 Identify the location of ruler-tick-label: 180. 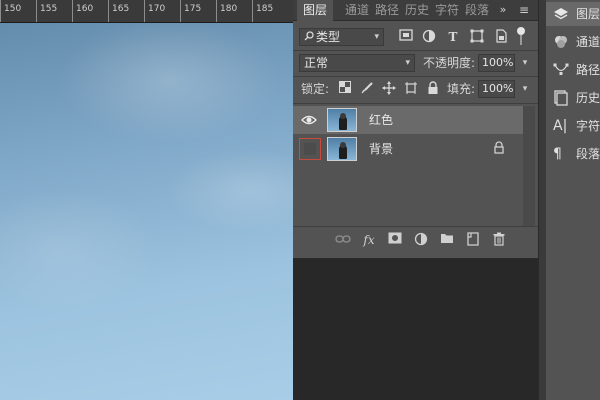
(229, 9).